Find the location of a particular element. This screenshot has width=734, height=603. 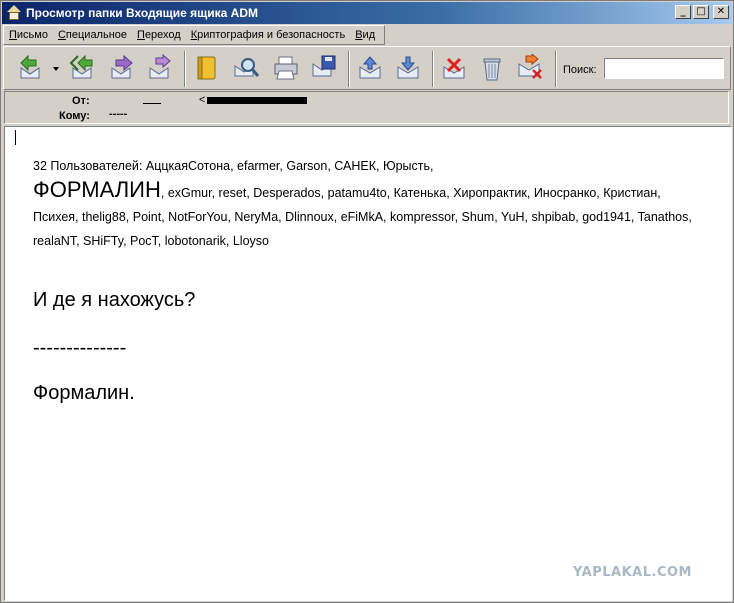

dashes-text: -------------- is located at coordinates (80, 348).